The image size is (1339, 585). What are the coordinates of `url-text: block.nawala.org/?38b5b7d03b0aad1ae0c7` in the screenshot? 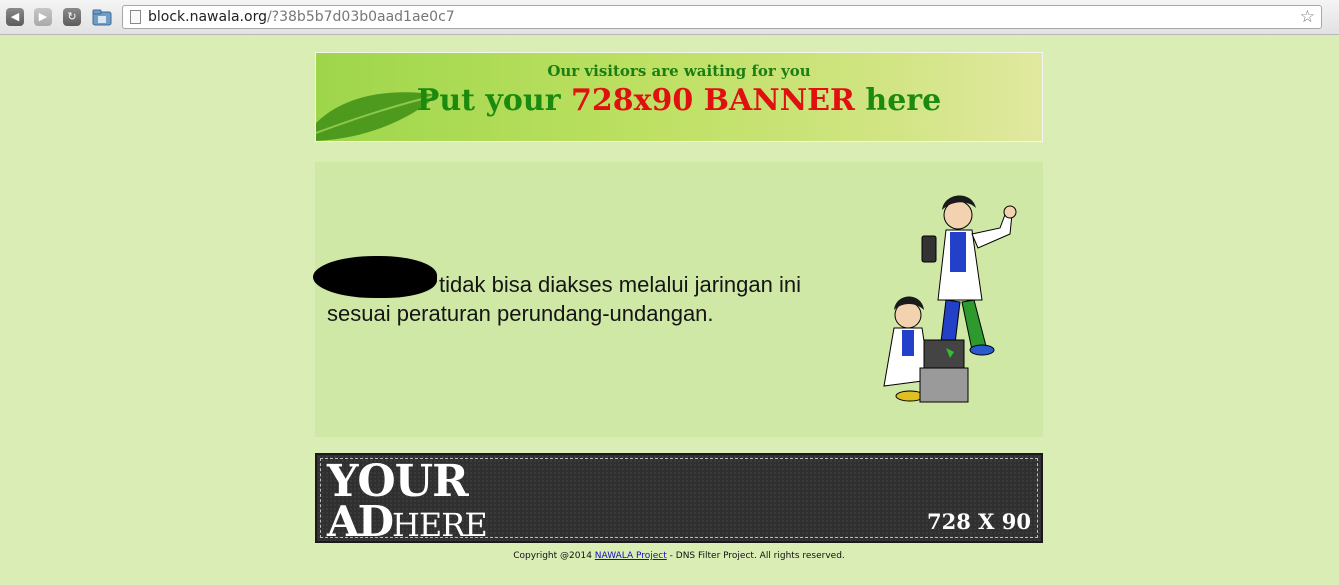 It's located at (301, 17).